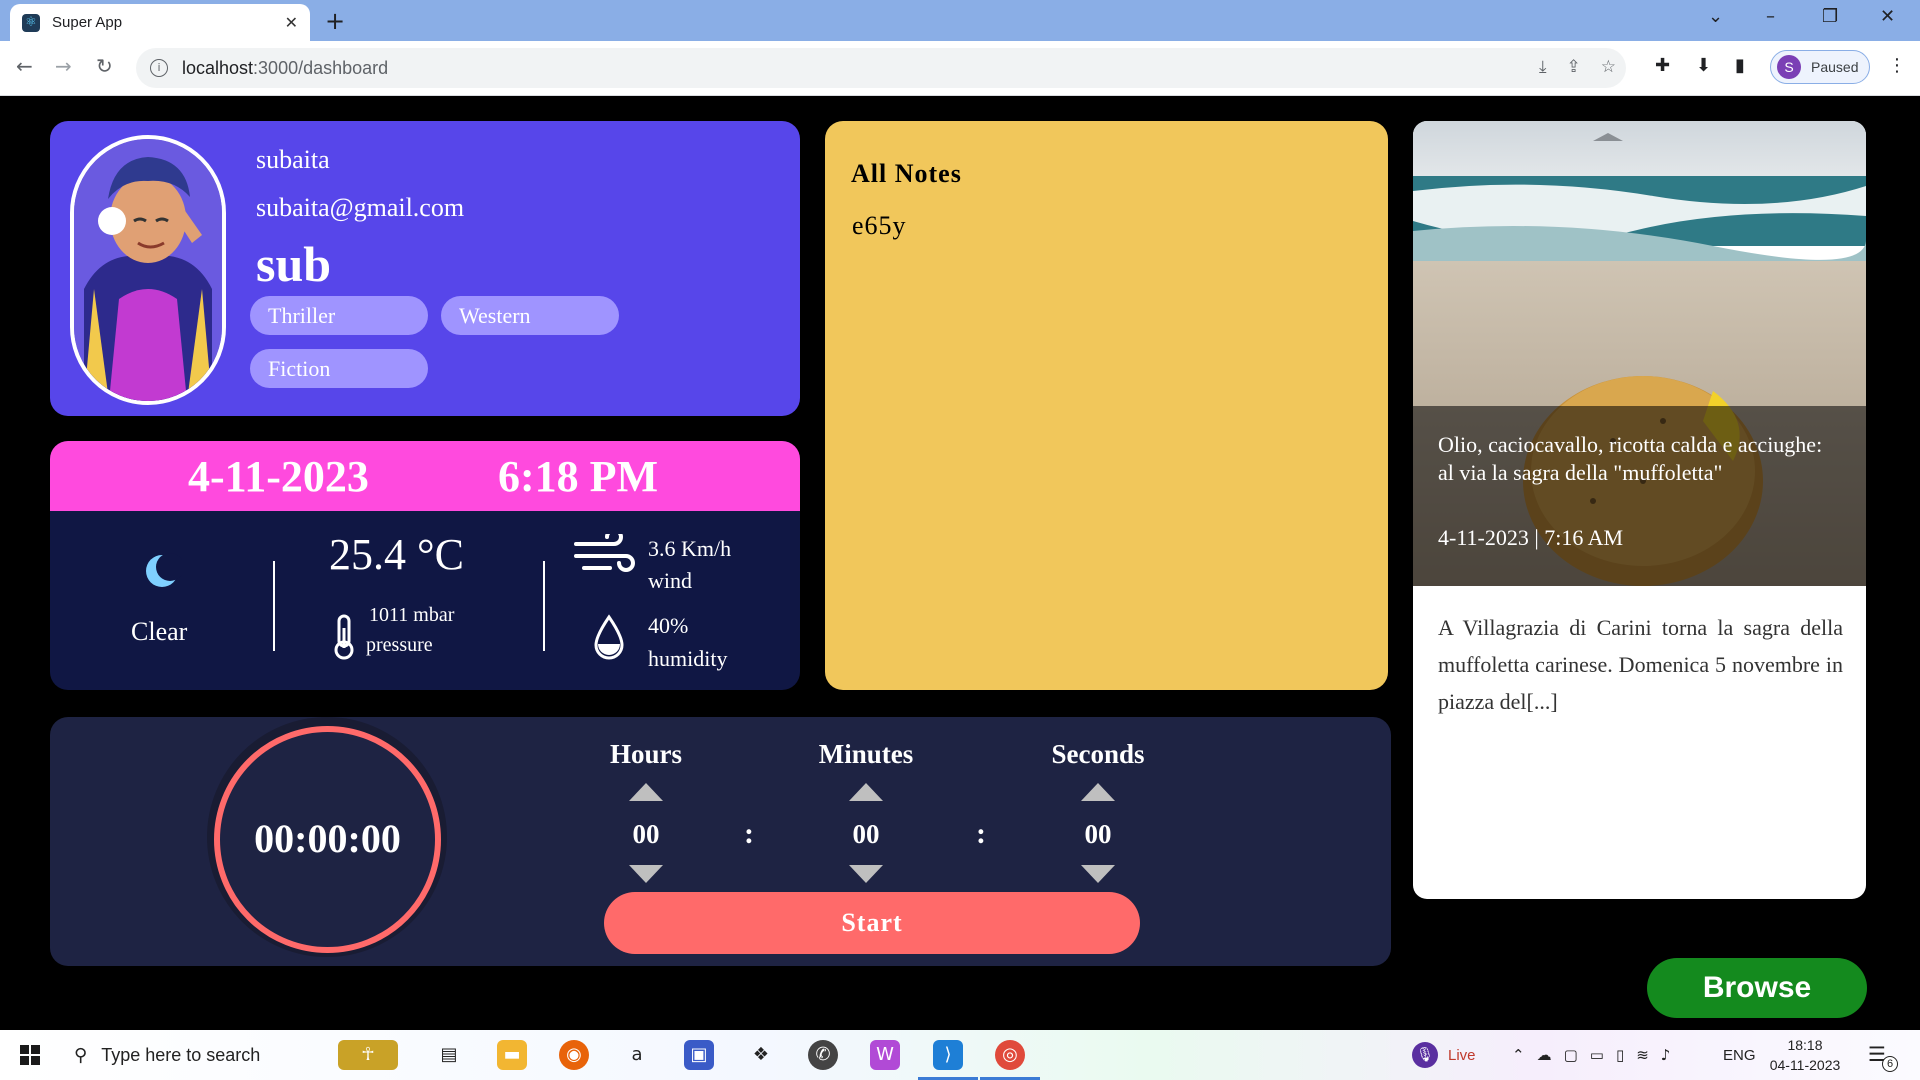  What do you see at coordinates (646, 792) in the screenshot?
I see `hours-increment-icon` at bounding box center [646, 792].